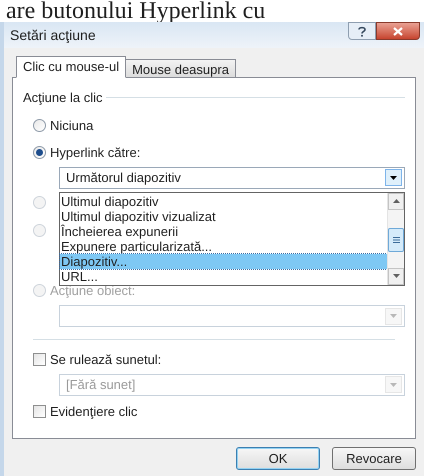 The image size is (424, 476). What do you see at coordinates (53, 35) in the screenshot?
I see `window-title: Setări acţiune` at bounding box center [53, 35].